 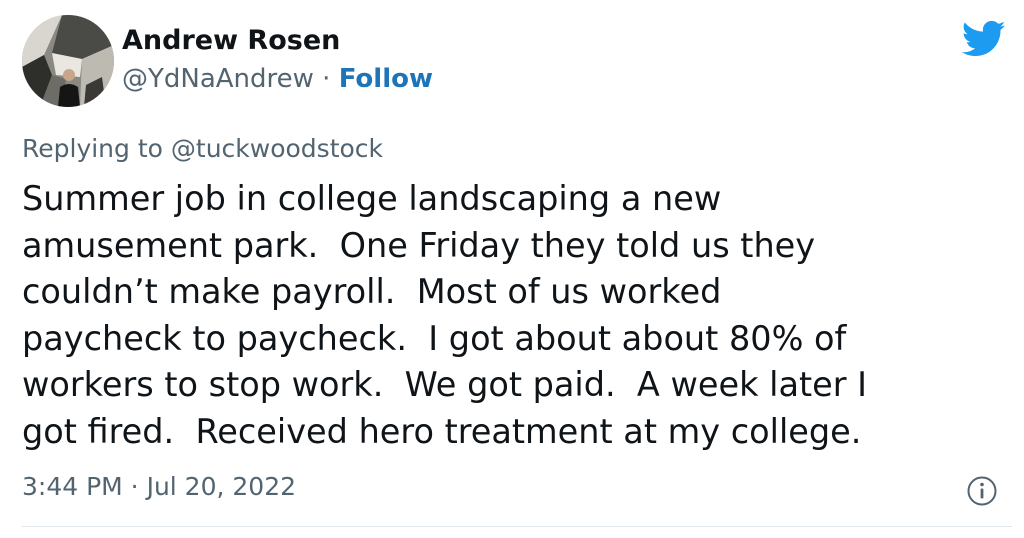 I want to click on bottom-divider, so click(x=517, y=526).